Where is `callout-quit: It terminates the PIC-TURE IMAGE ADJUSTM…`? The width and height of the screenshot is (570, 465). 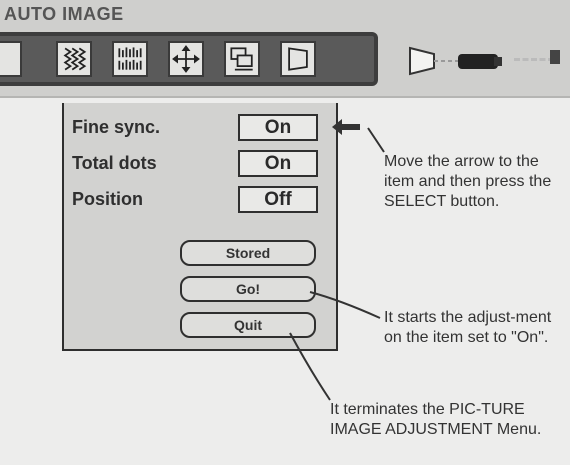 callout-quit: It terminates the PIC-TURE IMAGE ADJUSTM… is located at coordinates (436, 419).